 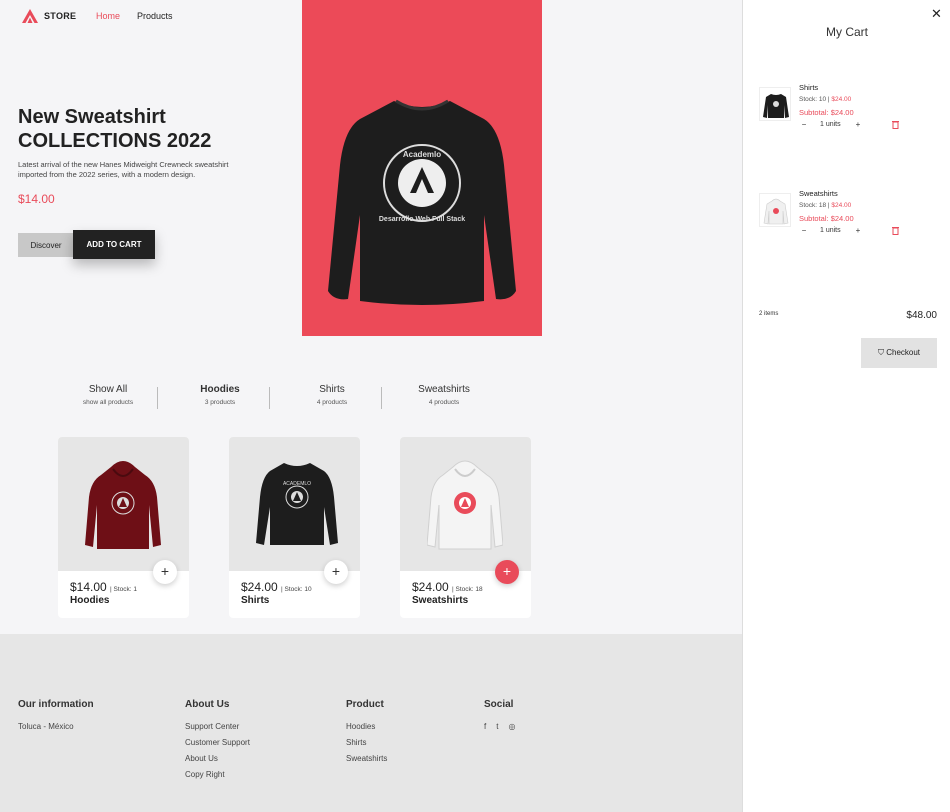 I want to click on price-value: $24.00, so click(x=259, y=587).